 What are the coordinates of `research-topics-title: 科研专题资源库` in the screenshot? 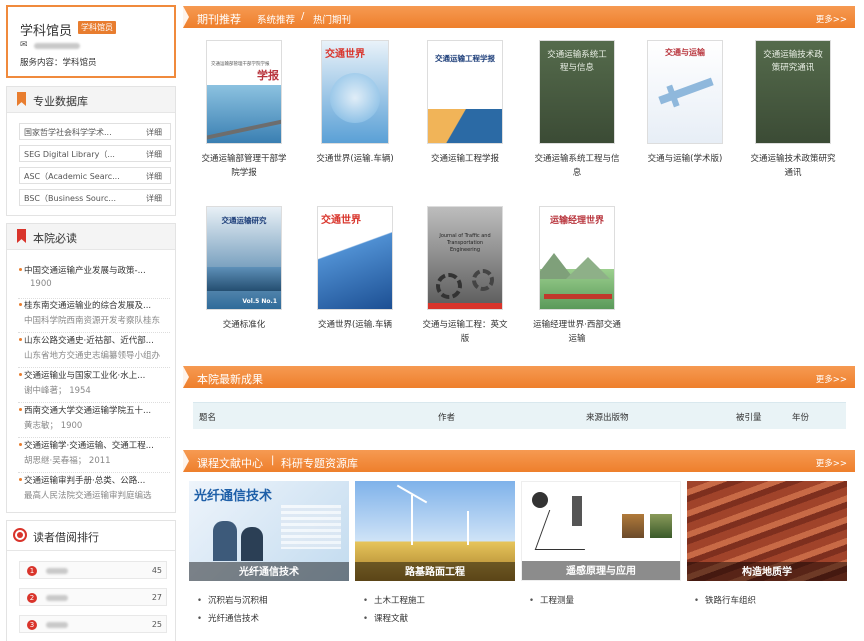 It's located at (319, 463).